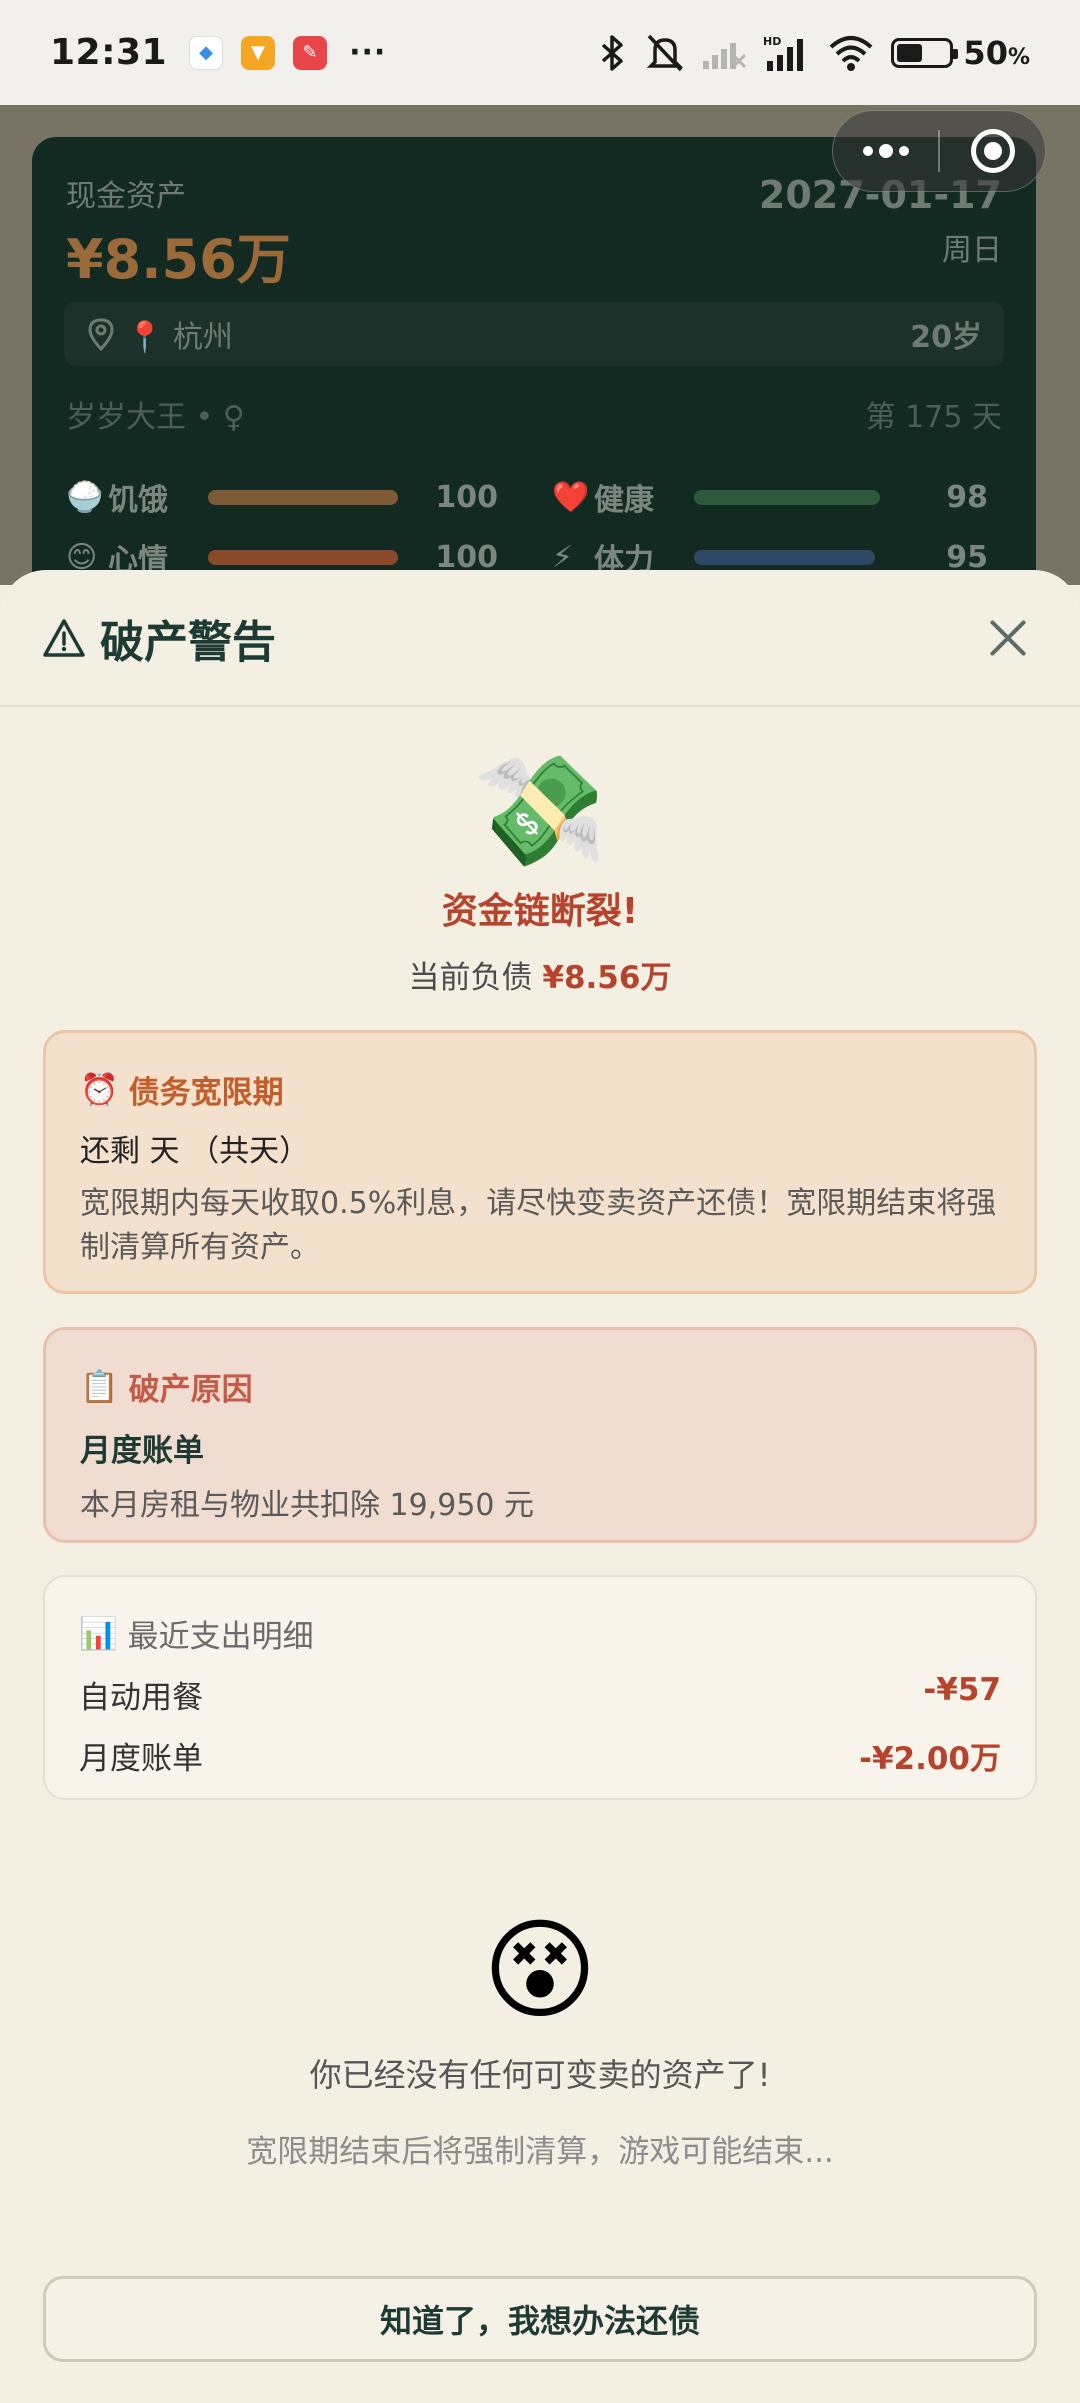 This screenshot has width=1080, height=2403. I want to click on status-app-icons: ◆ ▼ ✎ ···, so click(287, 52).